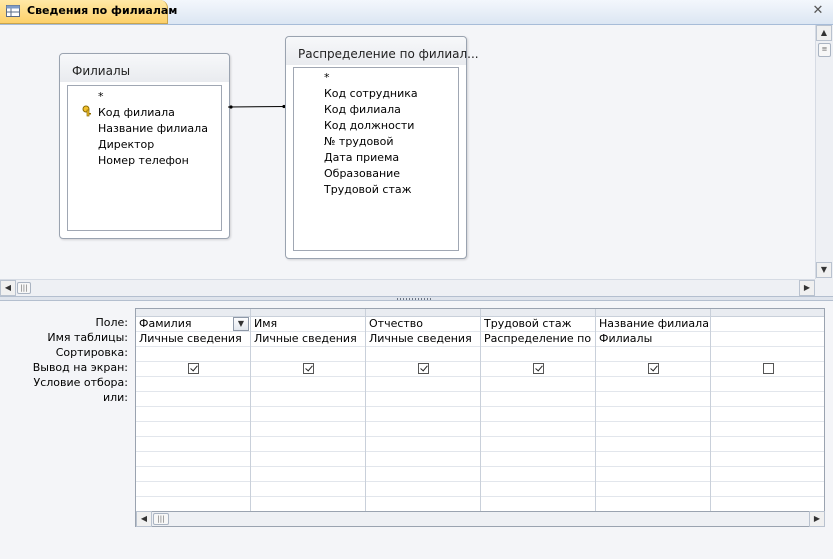 The width and height of the screenshot is (833, 559). What do you see at coordinates (654, 323) in the screenshot?
I see `field-cell: Название филиала` at bounding box center [654, 323].